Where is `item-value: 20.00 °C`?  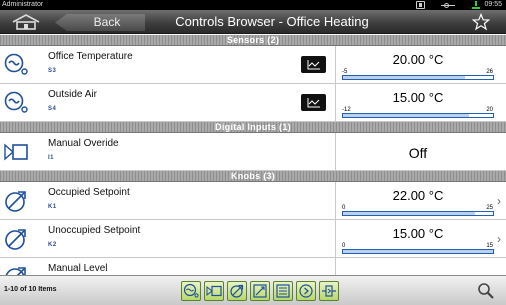 item-value: 20.00 °C is located at coordinates (418, 59).